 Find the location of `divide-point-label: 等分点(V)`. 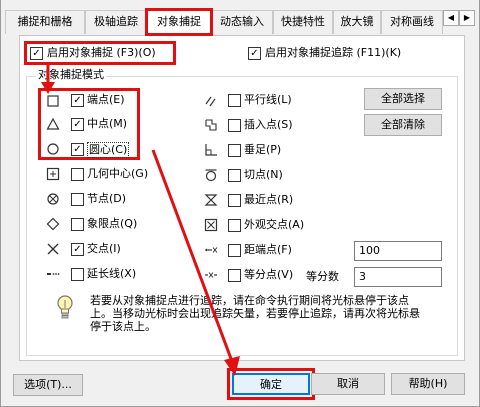

divide-point-label: 等分点(V) is located at coordinates (269, 274).